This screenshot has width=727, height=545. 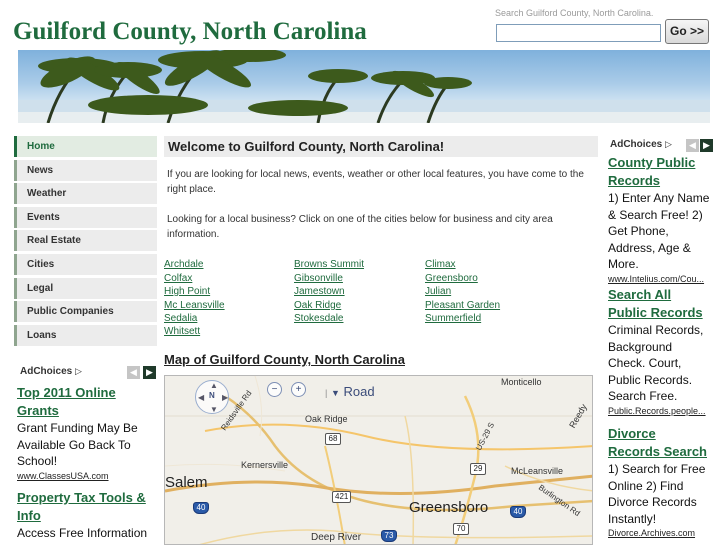 I want to click on right-adchoices-label: AdChoices ▷, so click(x=641, y=144).